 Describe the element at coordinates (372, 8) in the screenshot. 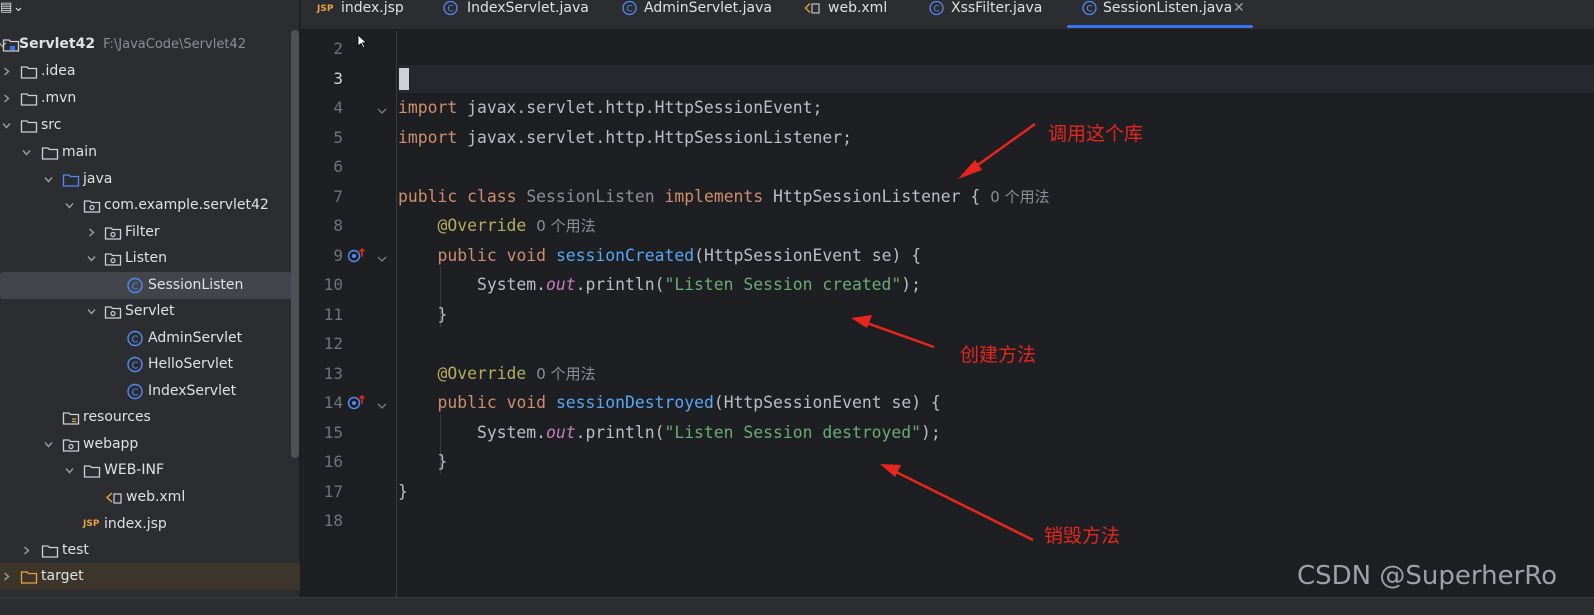

I see `tab-label: index.jsp` at that location.